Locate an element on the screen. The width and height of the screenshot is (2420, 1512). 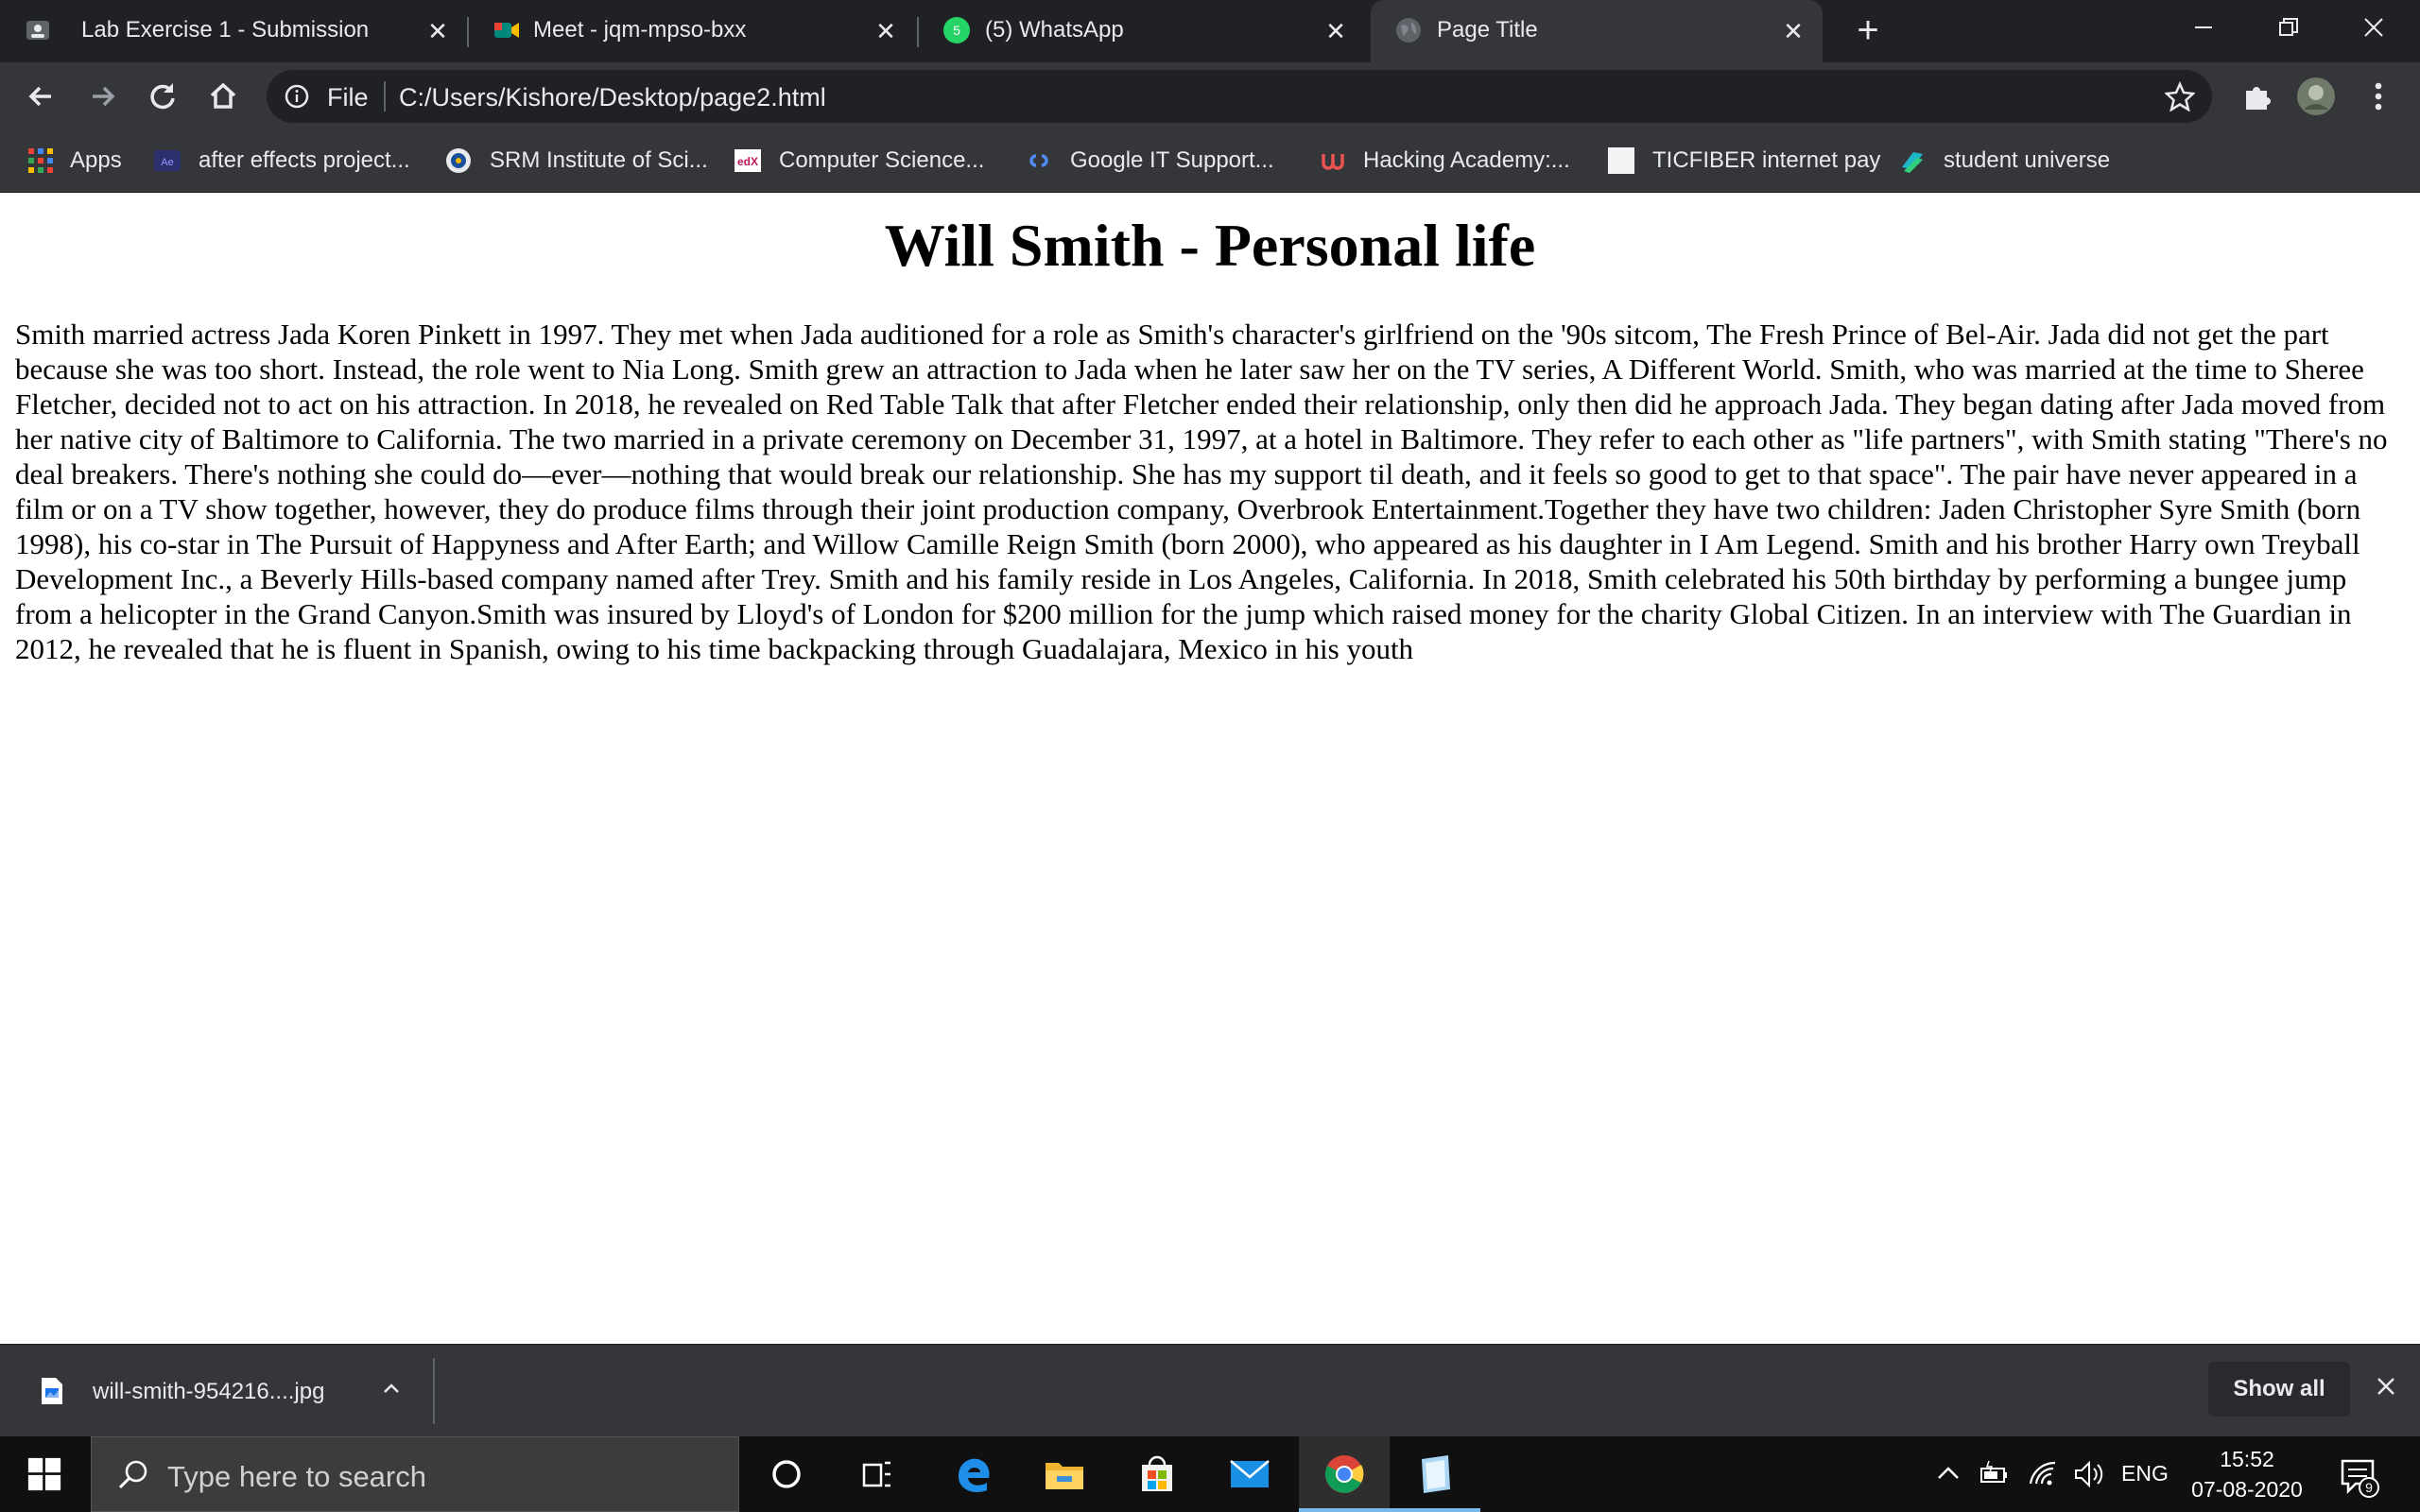
bookmark-ticfiber: TICFIBER internet pay is located at coordinates (1744, 161).